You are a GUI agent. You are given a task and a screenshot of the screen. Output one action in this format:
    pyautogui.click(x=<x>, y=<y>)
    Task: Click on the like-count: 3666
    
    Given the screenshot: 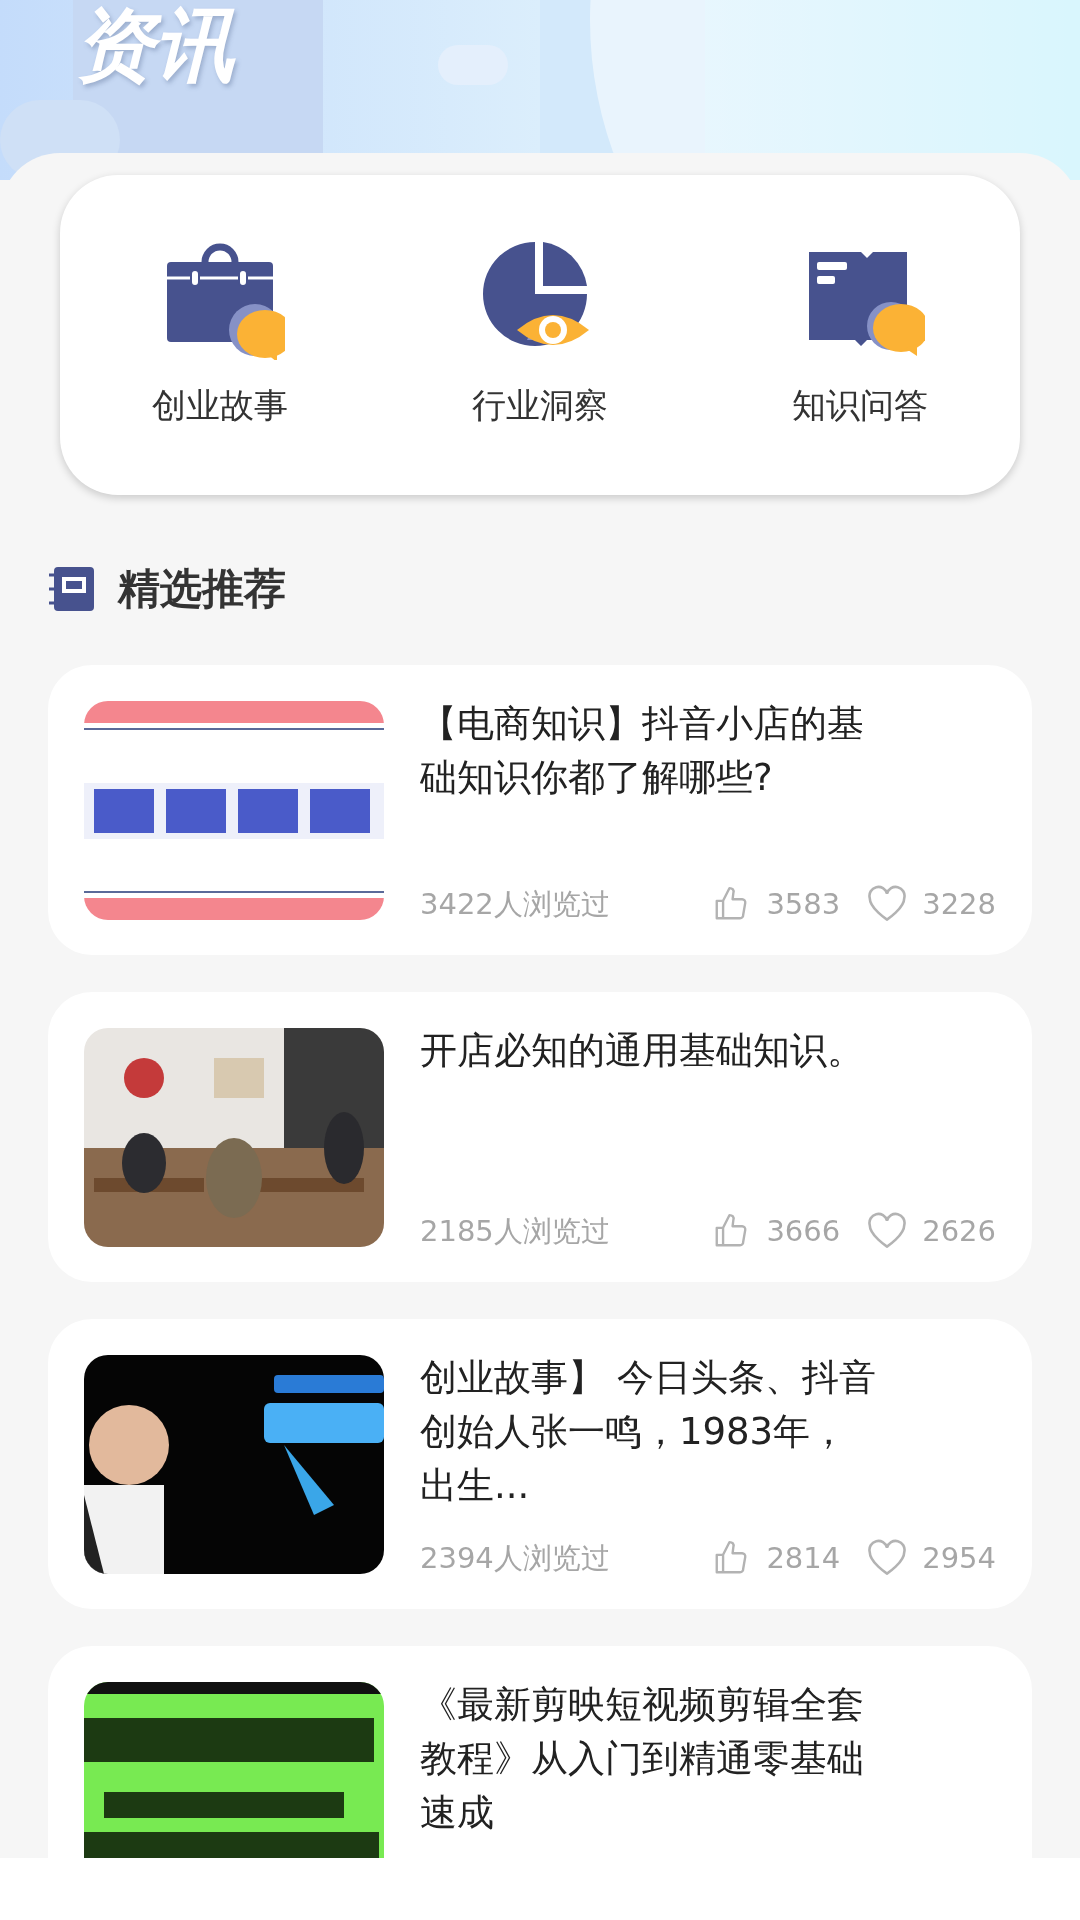 What is the action you would take?
    pyautogui.click(x=803, y=1231)
    